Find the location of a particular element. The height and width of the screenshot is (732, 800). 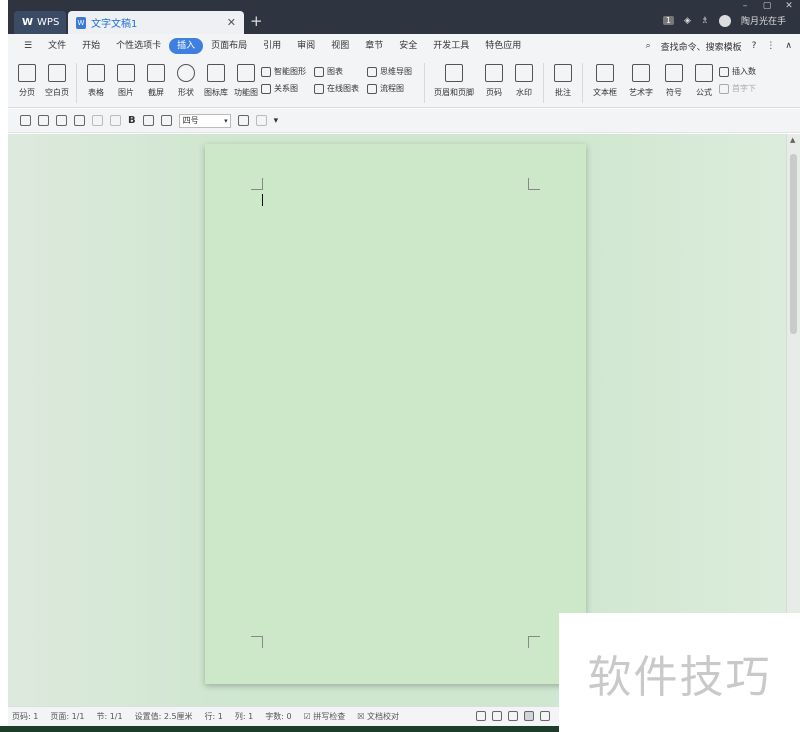

bold-button: B is located at coordinates (132, 120).